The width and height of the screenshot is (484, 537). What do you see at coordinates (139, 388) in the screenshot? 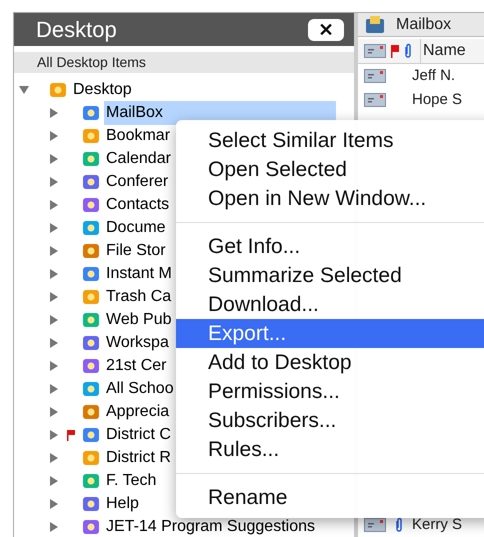
I see `tree-item: All Schoo` at bounding box center [139, 388].